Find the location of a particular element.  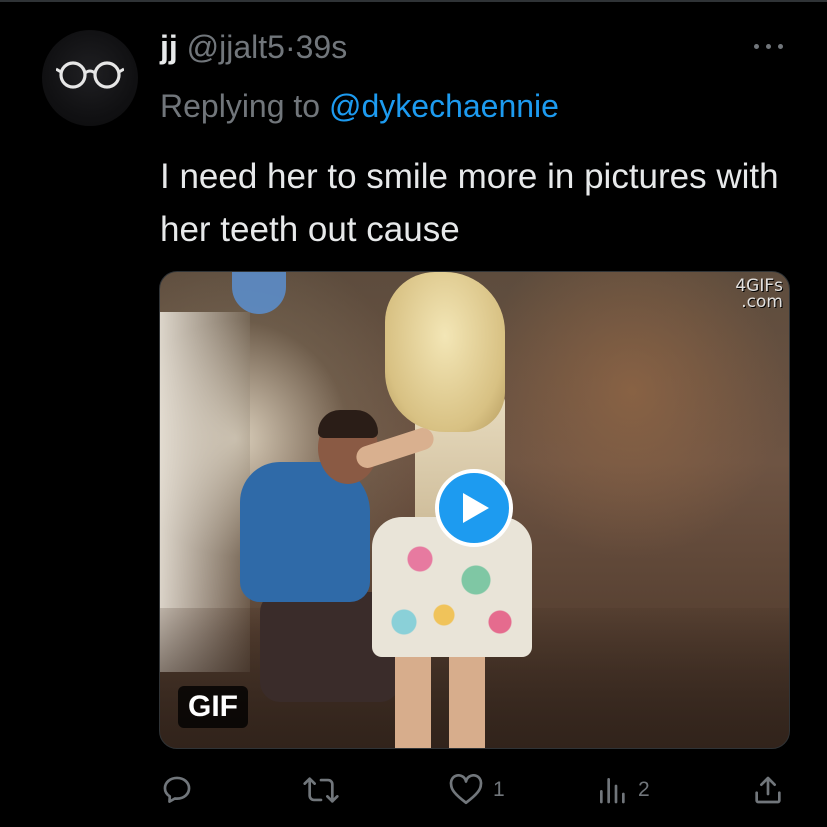

retweet-icon is located at coordinates (321, 790).